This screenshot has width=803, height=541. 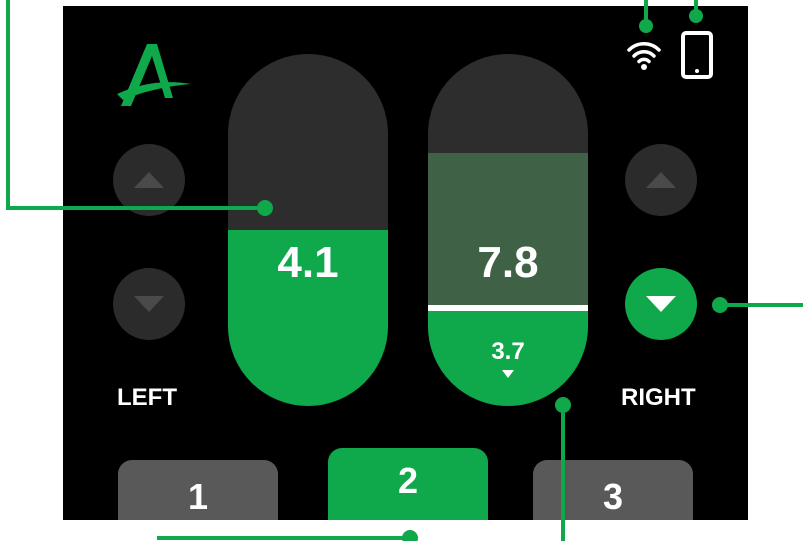 I want to click on preset-button-1: 1, so click(x=198, y=490).